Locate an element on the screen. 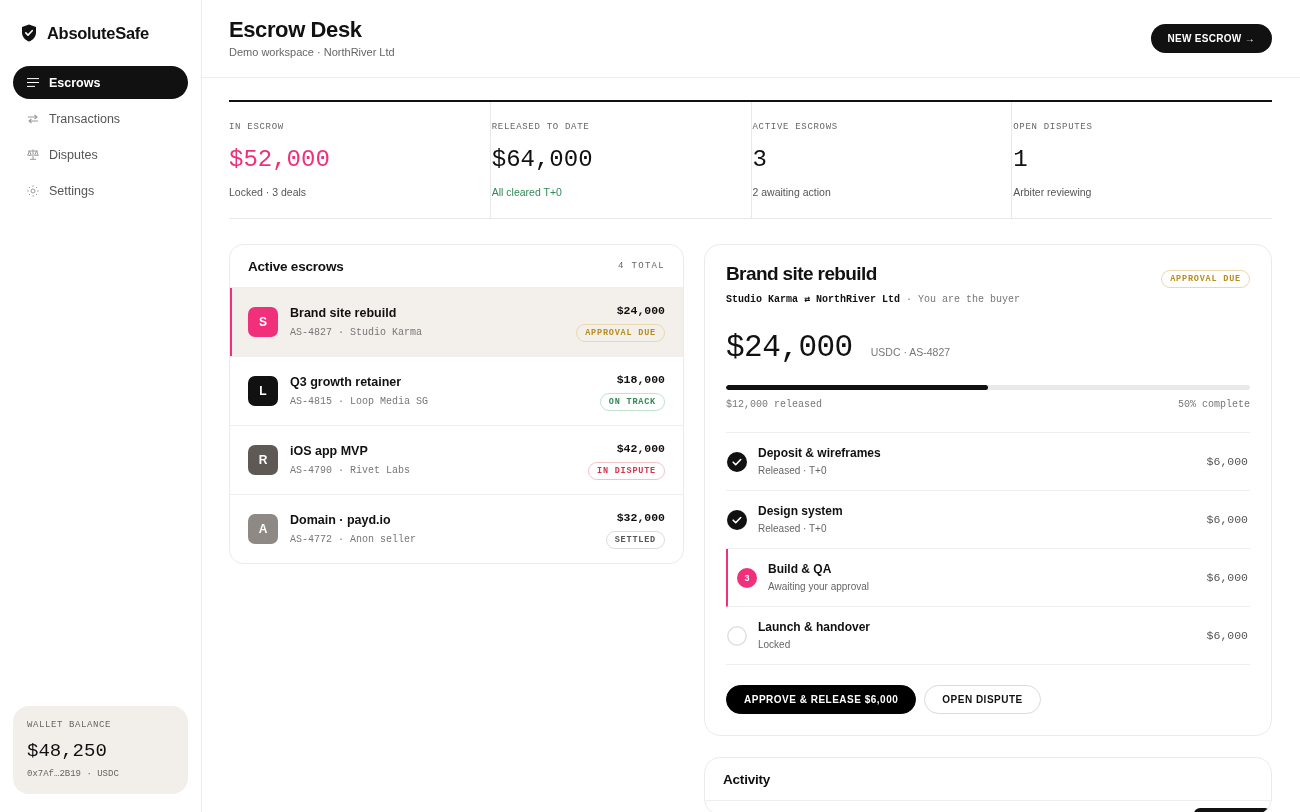 The height and width of the screenshot is (812, 1300). escrow-name: Brand site rebuild is located at coordinates (343, 313).